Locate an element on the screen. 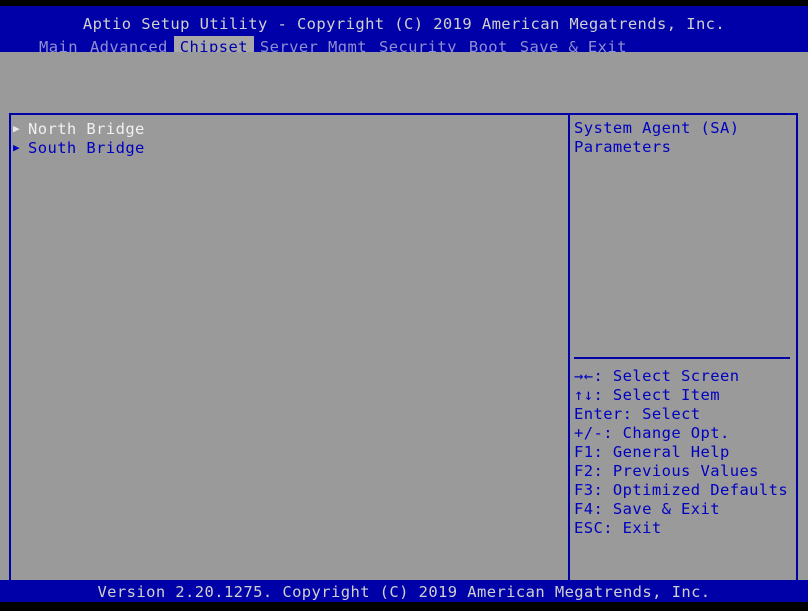  legend-action-label: : Select Item is located at coordinates (656, 395).